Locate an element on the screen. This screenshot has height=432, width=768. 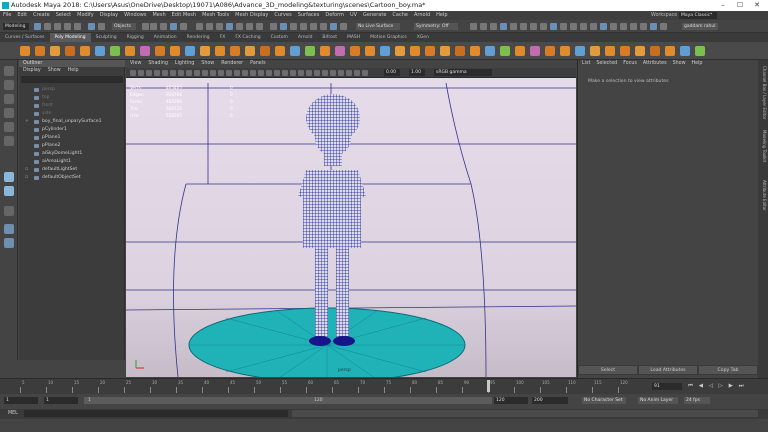
outliner-menu-show: Show is located at coordinates (54, 71).